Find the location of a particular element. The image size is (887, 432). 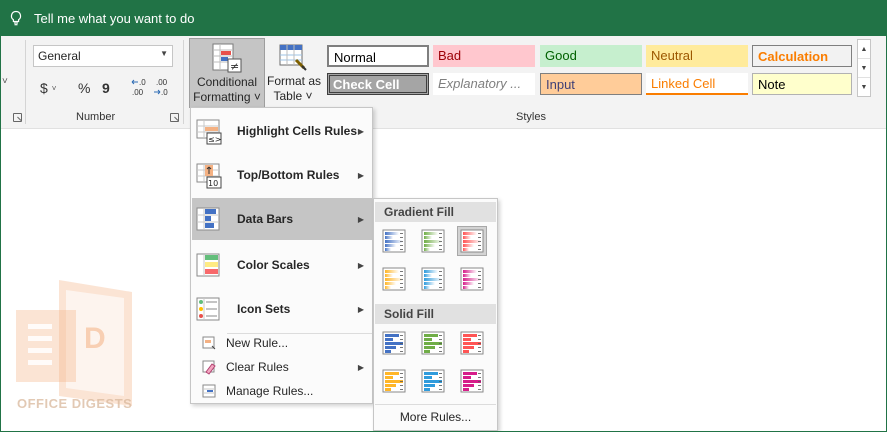

gallery-more-icon: ▼ is located at coordinates (864, 87).